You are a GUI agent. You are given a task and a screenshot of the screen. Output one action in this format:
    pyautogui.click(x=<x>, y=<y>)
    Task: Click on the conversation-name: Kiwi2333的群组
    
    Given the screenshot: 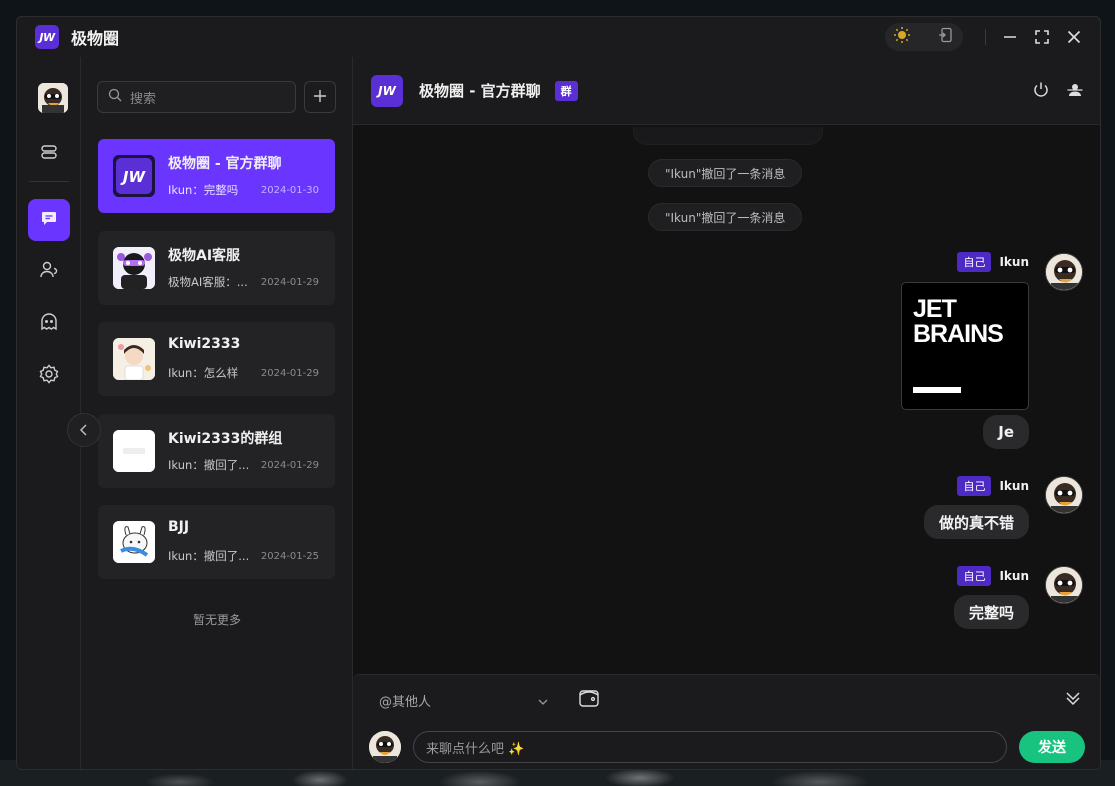 What is the action you would take?
    pyautogui.click(x=225, y=439)
    